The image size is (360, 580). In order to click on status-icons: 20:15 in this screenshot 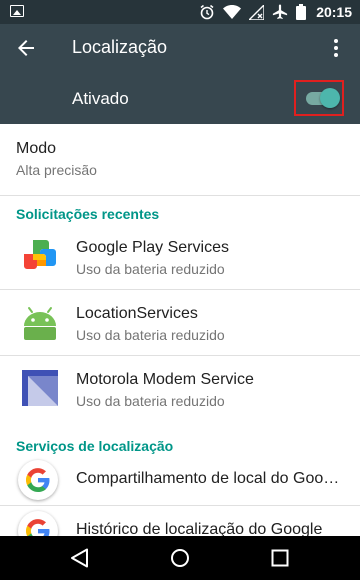, I will do `click(275, 12)`.